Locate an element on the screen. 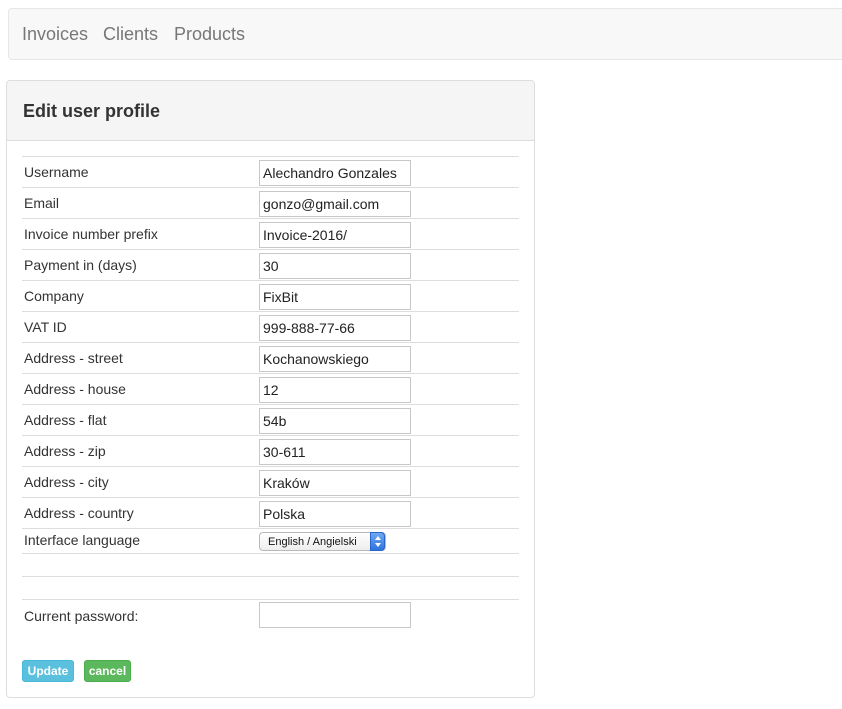 The height and width of the screenshot is (709, 842). form-row-email: Email is located at coordinates (270, 202).